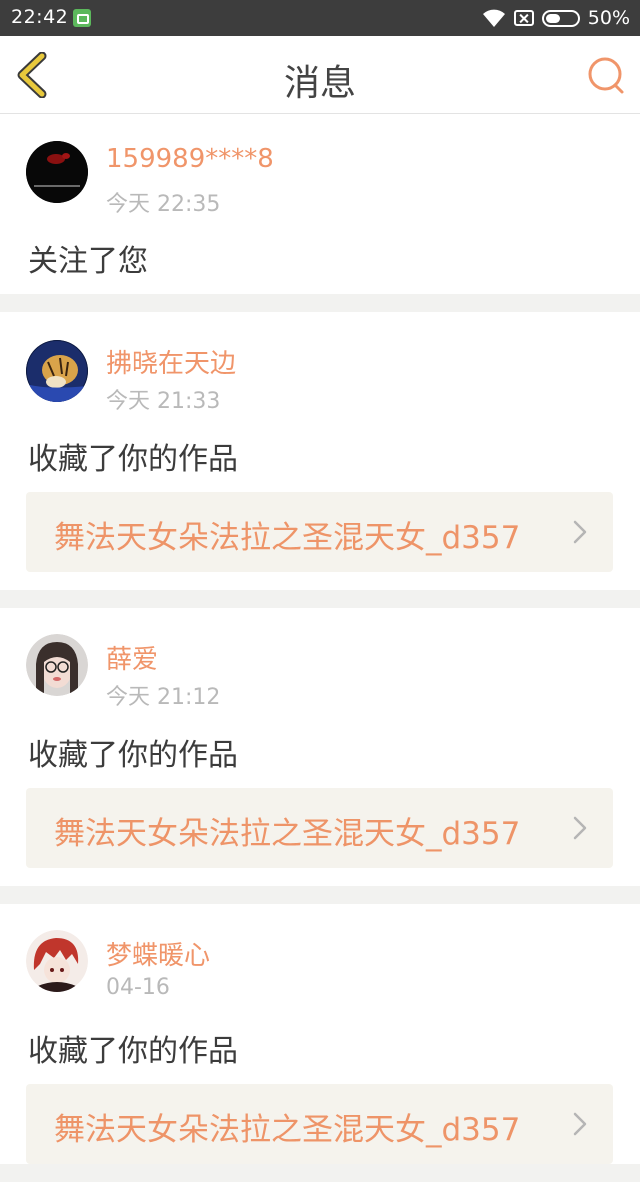 The image size is (640, 1182). Describe the element at coordinates (163, 401) in the screenshot. I see `message-time: 今天 21:33` at that location.